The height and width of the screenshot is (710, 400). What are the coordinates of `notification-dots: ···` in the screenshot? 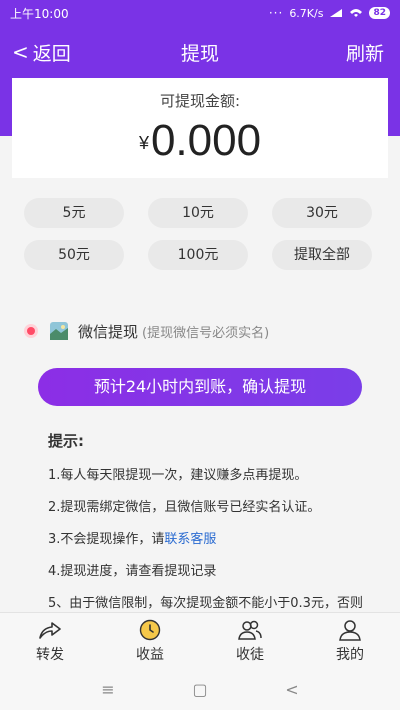 It's located at (276, 13).